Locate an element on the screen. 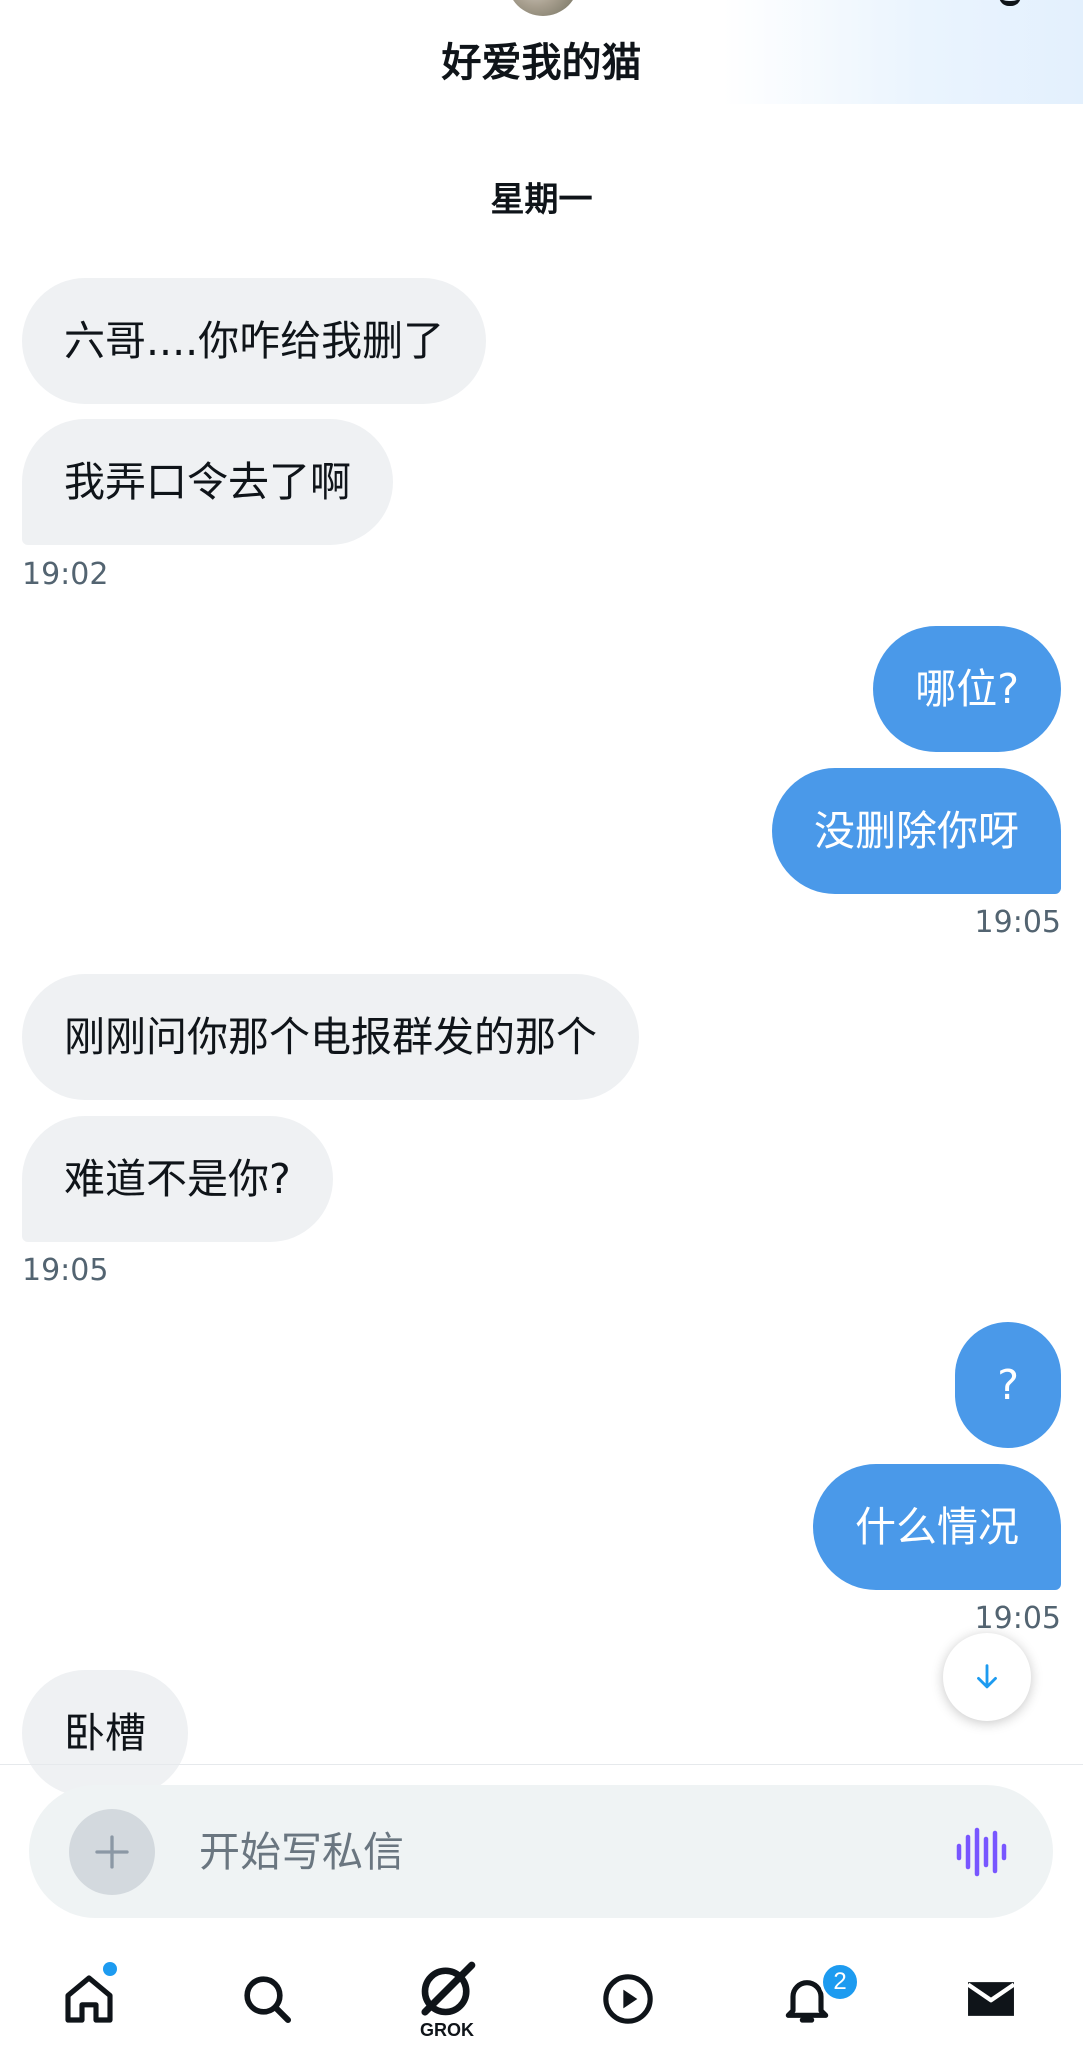  outgoing-message: 什么情况 is located at coordinates (937, 1527).